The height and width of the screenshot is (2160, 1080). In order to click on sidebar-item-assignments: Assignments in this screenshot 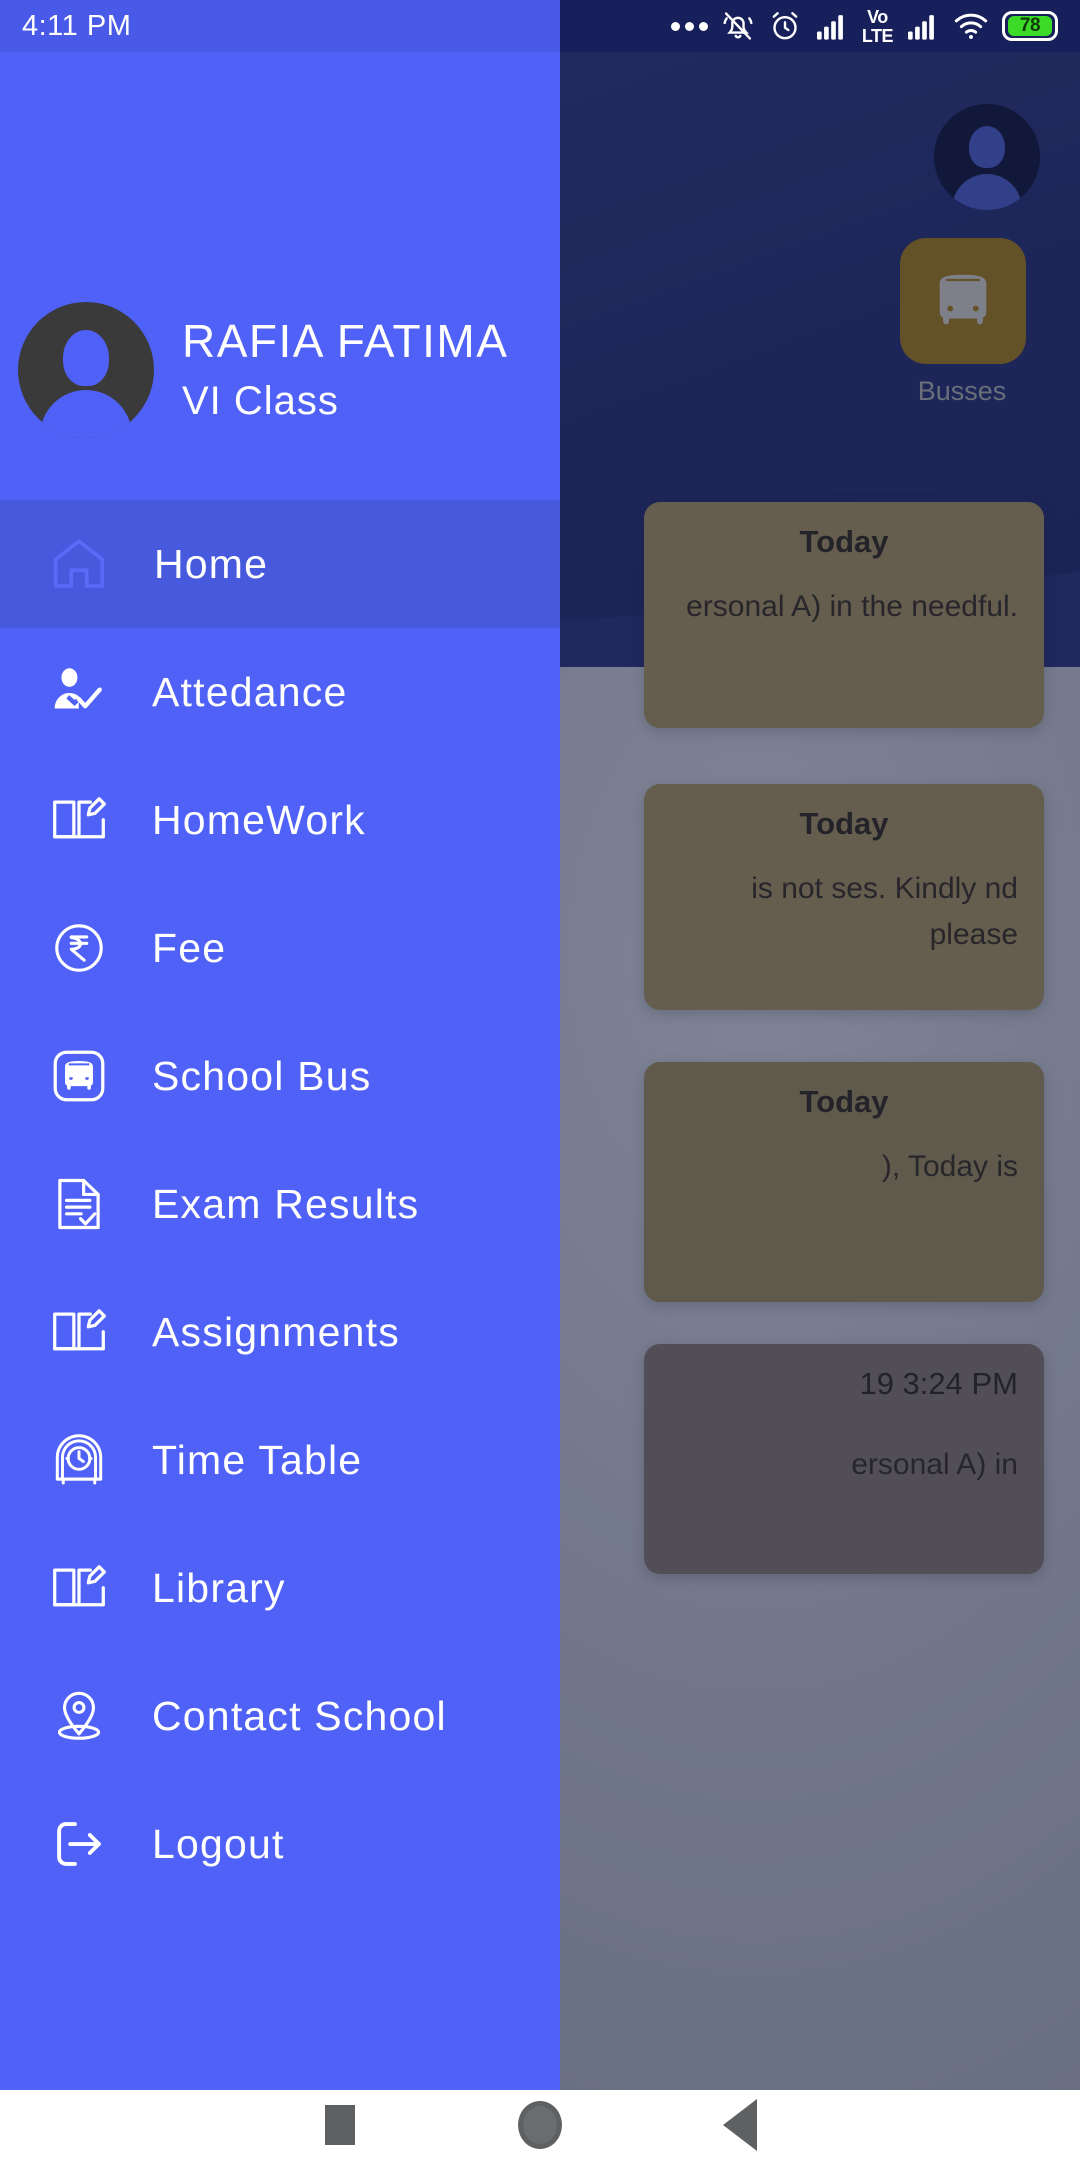, I will do `click(280, 1332)`.